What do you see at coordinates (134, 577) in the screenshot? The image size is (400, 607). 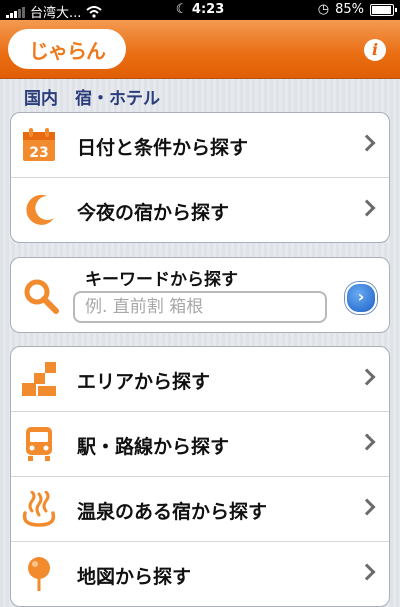 I see `menu-item-label: 地図から探す` at bounding box center [134, 577].